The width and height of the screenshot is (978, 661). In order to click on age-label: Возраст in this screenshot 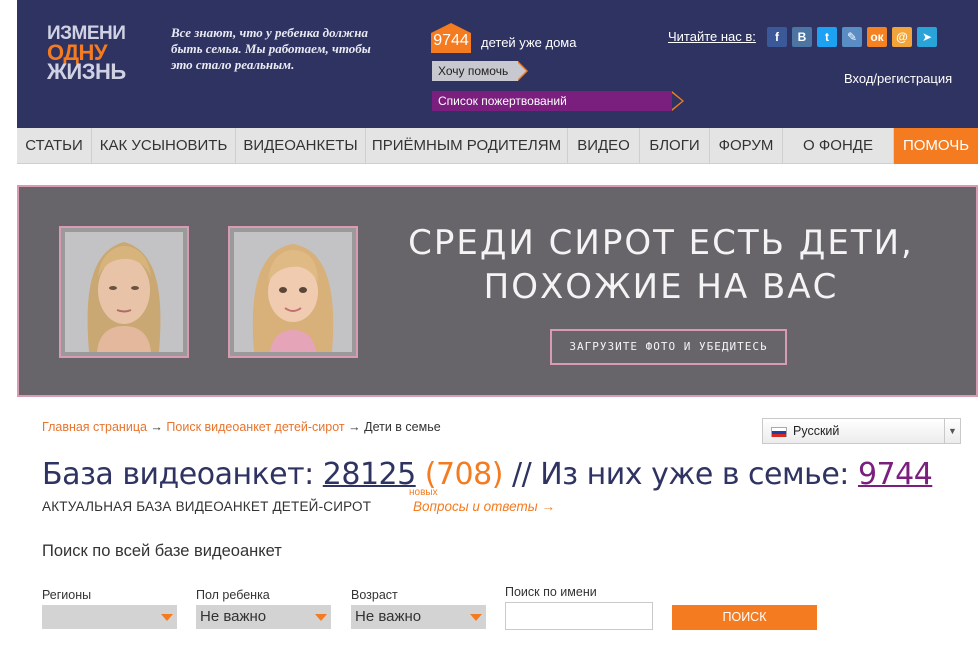, I will do `click(374, 595)`.